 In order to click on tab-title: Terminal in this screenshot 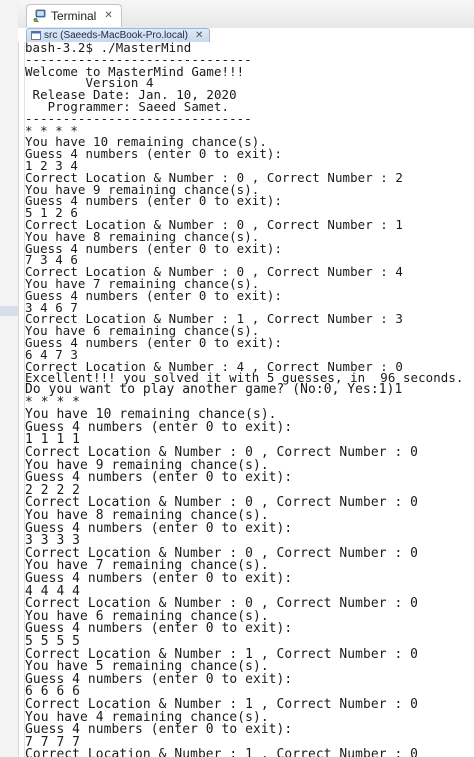, I will do `click(74, 16)`.